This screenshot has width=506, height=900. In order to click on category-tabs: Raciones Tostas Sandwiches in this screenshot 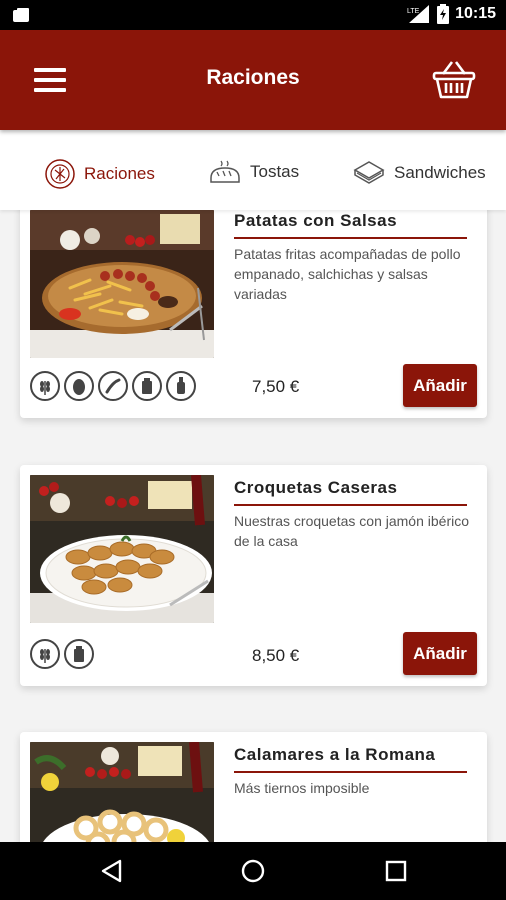, I will do `click(253, 170)`.